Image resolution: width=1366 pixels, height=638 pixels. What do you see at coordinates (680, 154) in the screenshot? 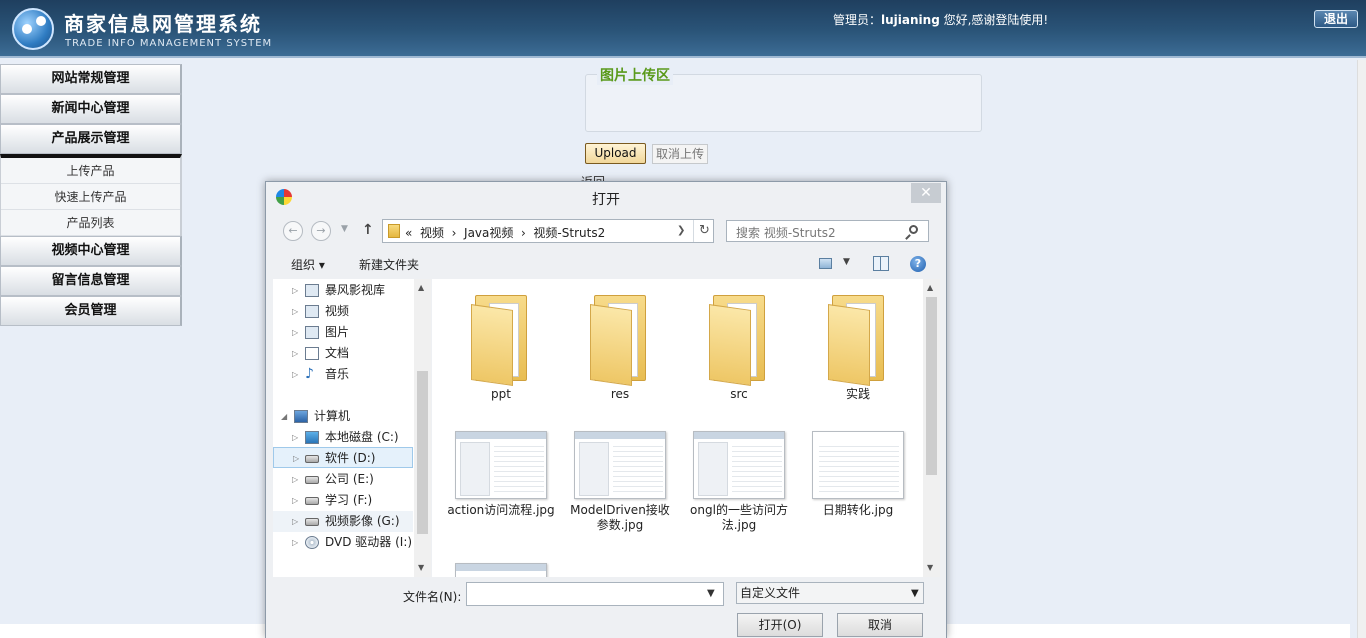
I see `cancel-upload-button: 取消上传` at bounding box center [680, 154].